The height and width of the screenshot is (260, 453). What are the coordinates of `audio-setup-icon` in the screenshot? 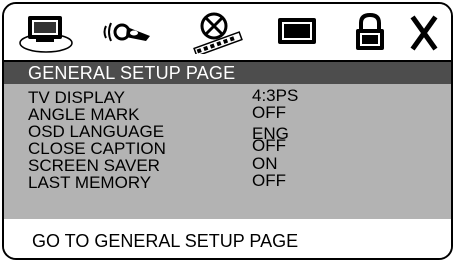 It's located at (129, 32).